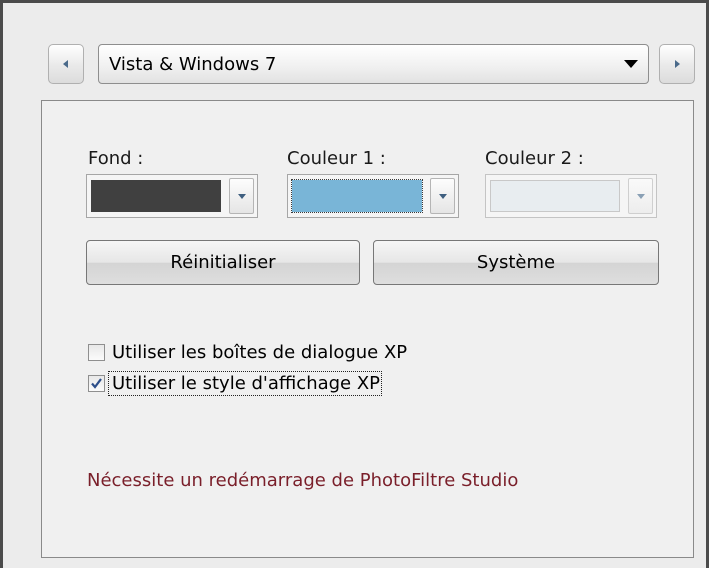  I want to click on system-button: Système, so click(516, 262).